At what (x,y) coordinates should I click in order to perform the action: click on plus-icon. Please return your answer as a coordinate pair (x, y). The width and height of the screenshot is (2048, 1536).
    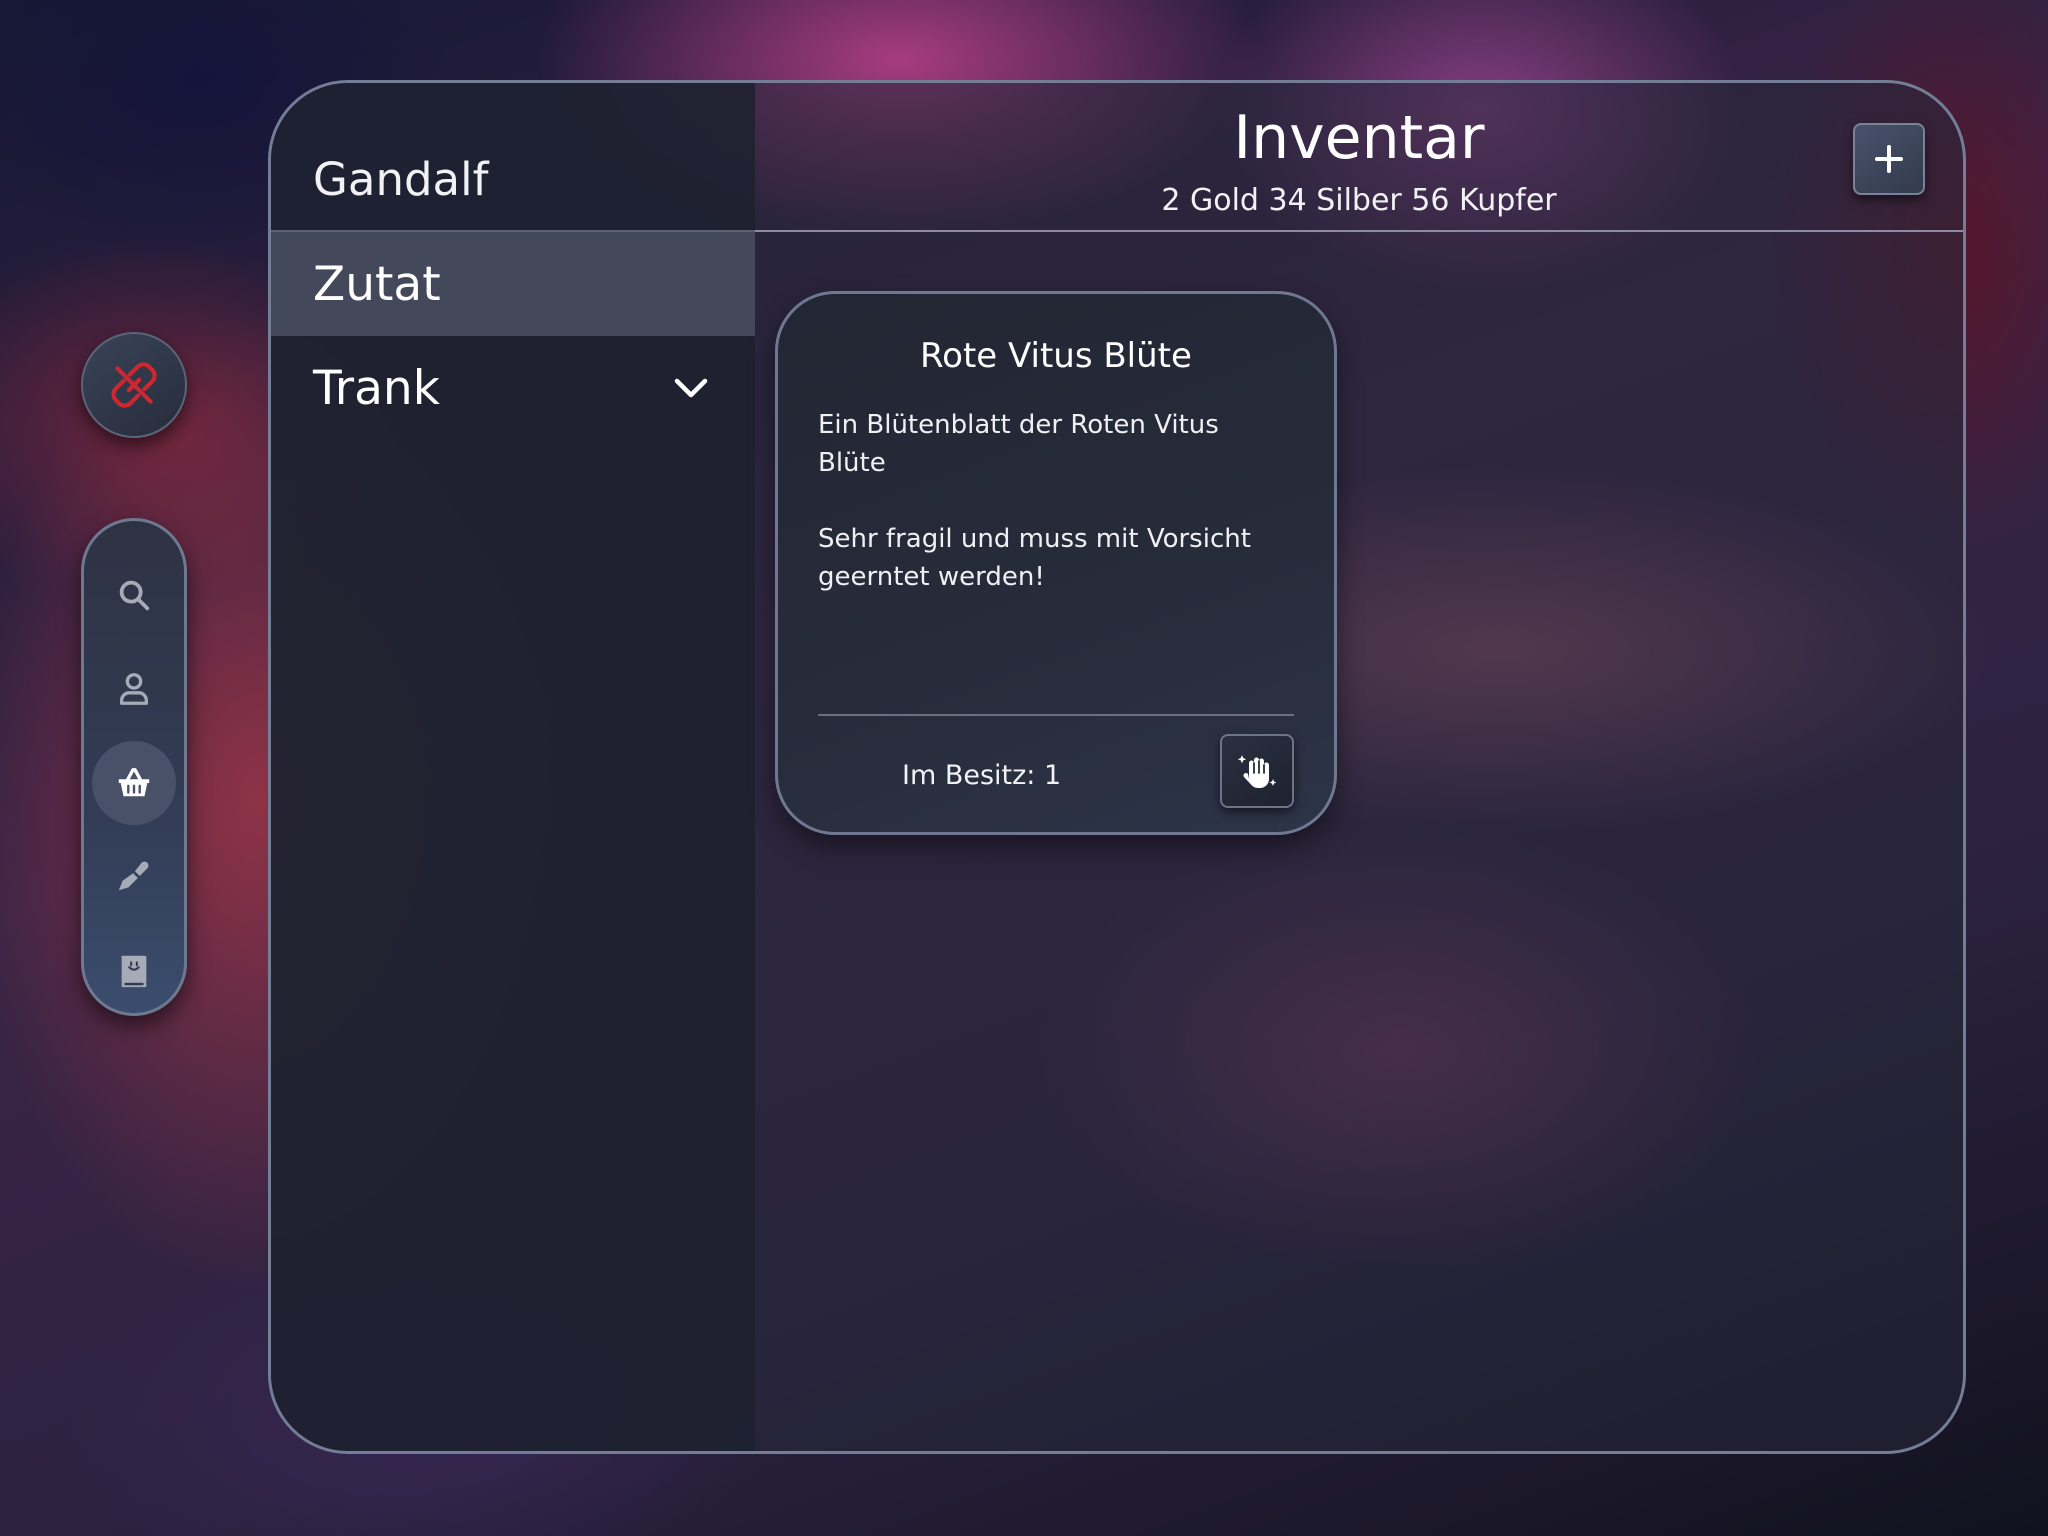
    Looking at the image, I should click on (1889, 159).